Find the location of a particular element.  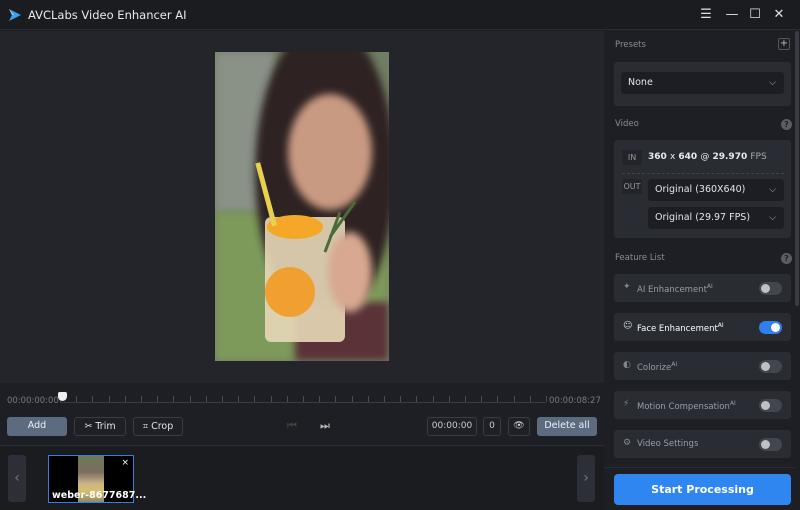

feature-ai-enhancement: ✦ AI EnhancementAI is located at coordinates (702, 288).